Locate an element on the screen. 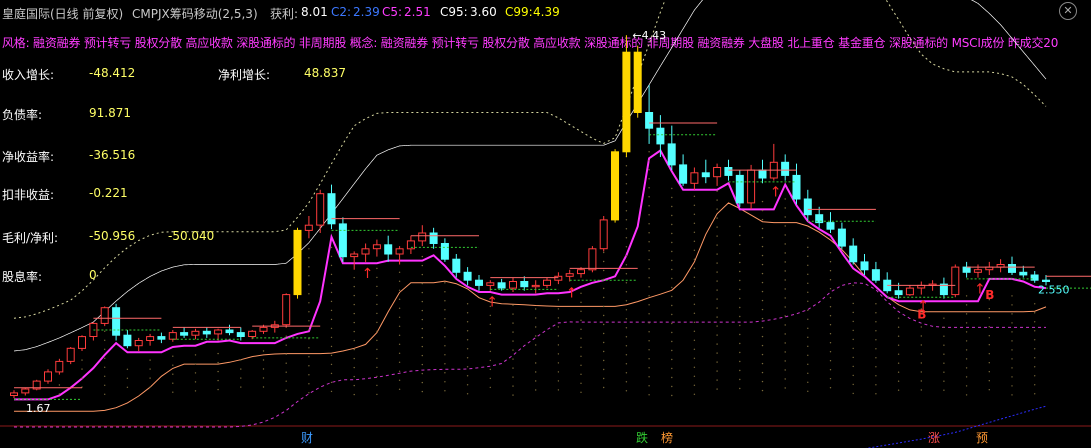  long-cost-line is located at coordinates (956, 426).